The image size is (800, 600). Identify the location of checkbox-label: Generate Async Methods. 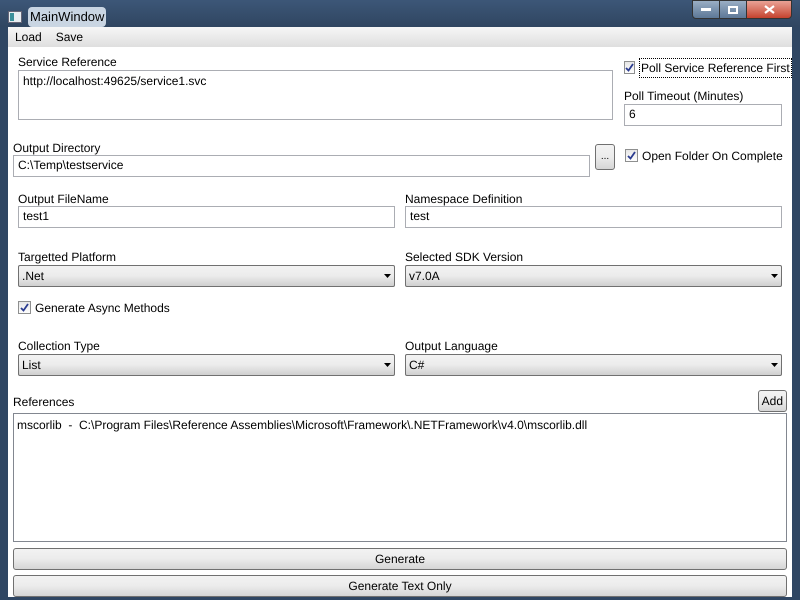
(102, 308).